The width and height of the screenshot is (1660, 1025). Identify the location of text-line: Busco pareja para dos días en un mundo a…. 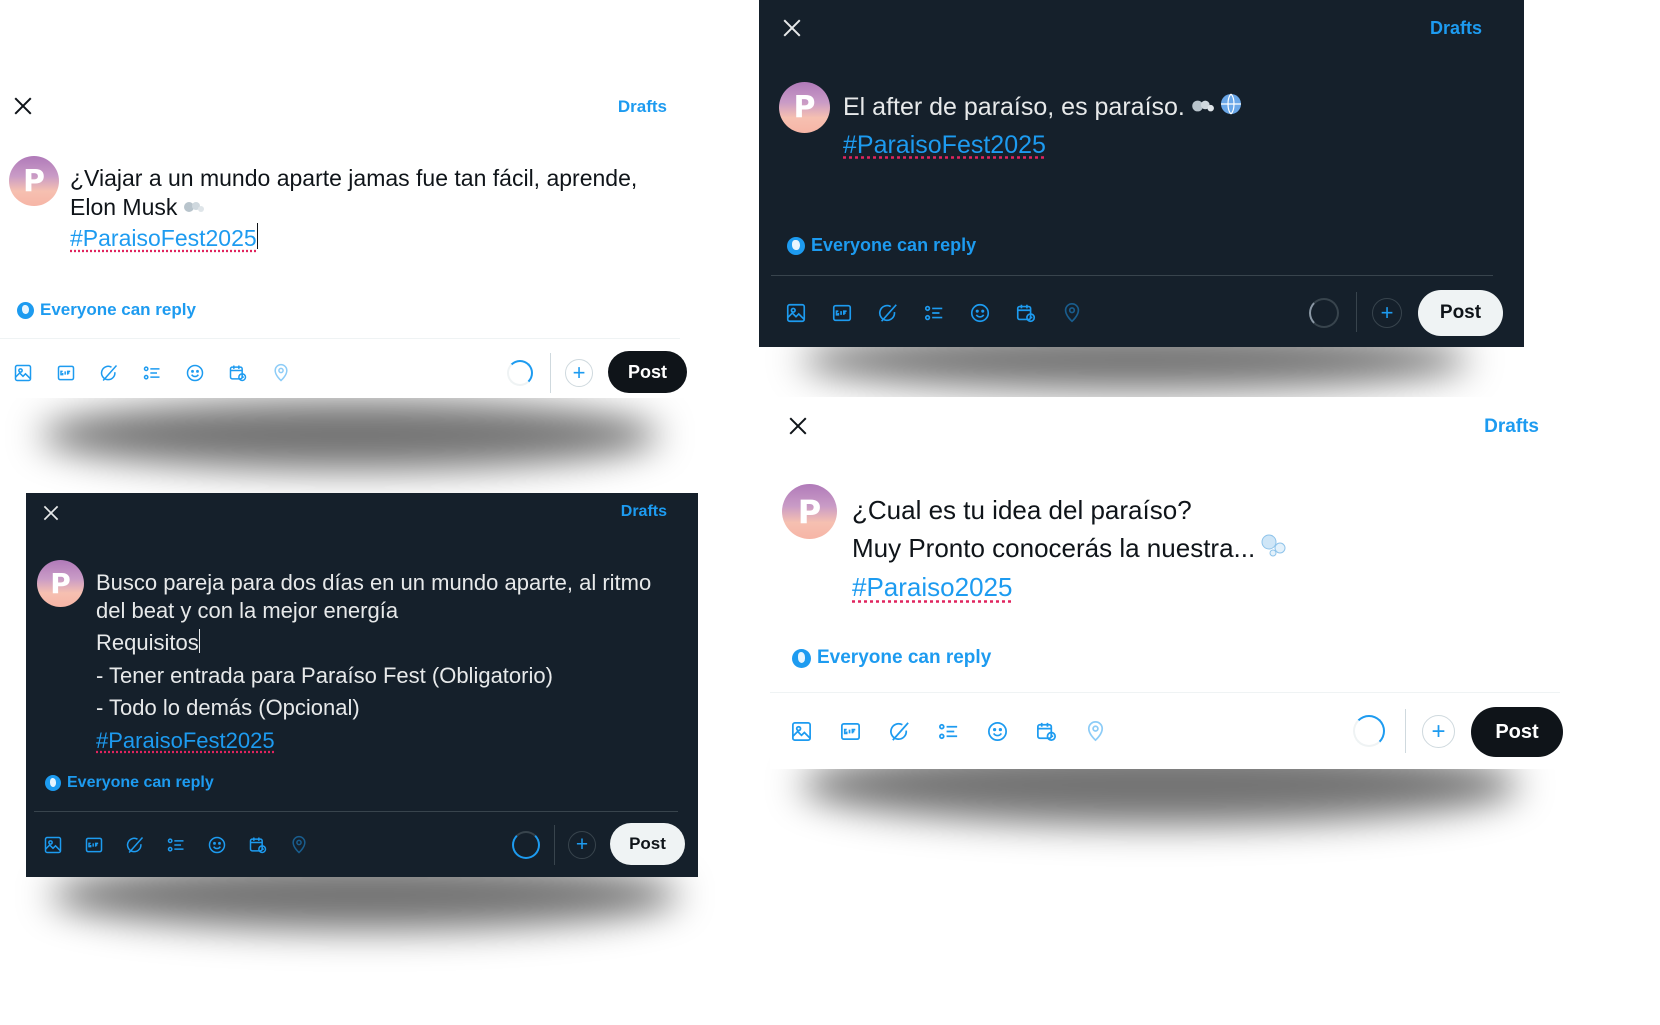
(374, 582).